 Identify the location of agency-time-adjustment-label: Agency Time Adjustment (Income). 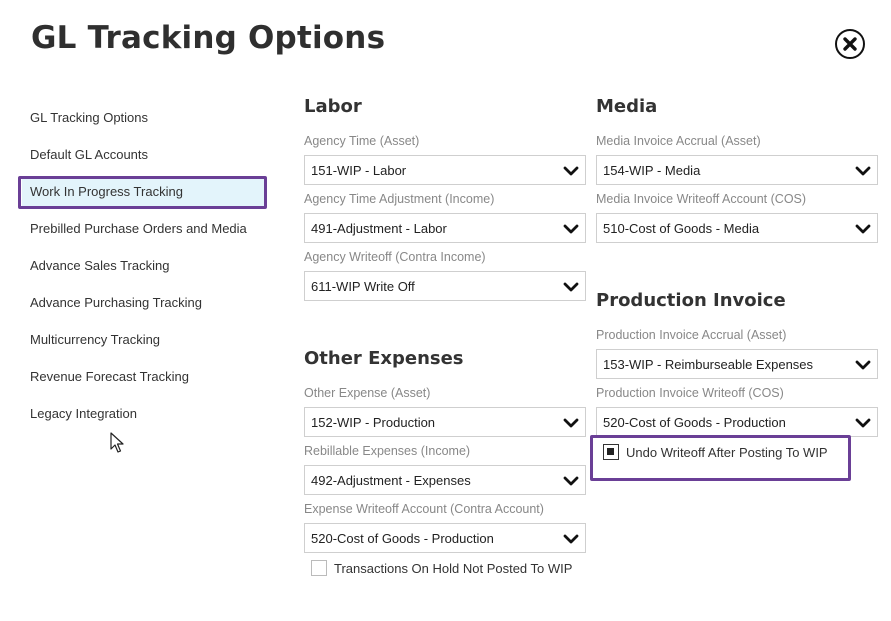
(399, 199).